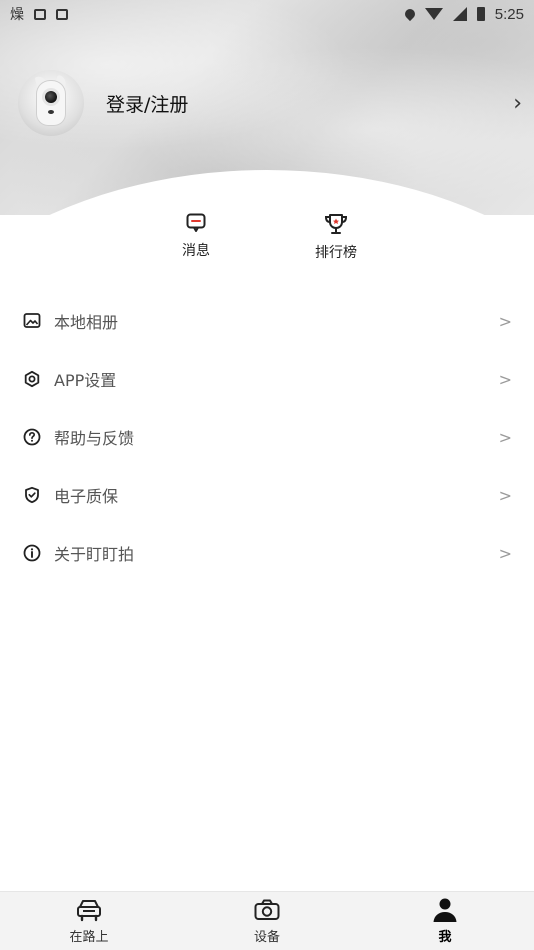 The width and height of the screenshot is (534, 950). I want to click on nav-on-the-road: 在路上, so click(89, 921).